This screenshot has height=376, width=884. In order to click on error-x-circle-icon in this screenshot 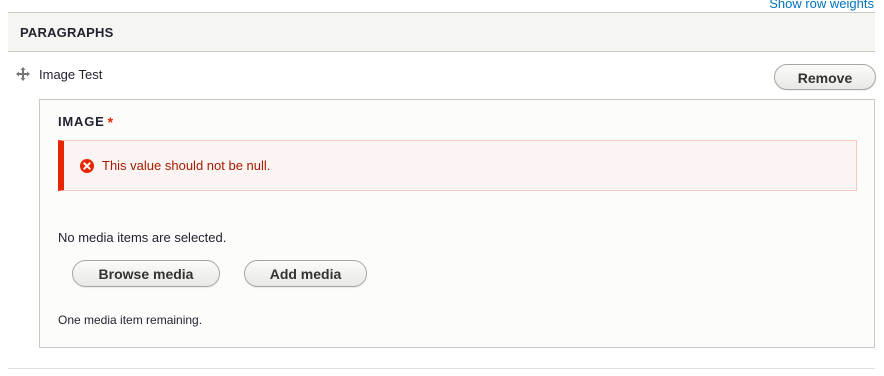, I will do `click(87, 166)`.